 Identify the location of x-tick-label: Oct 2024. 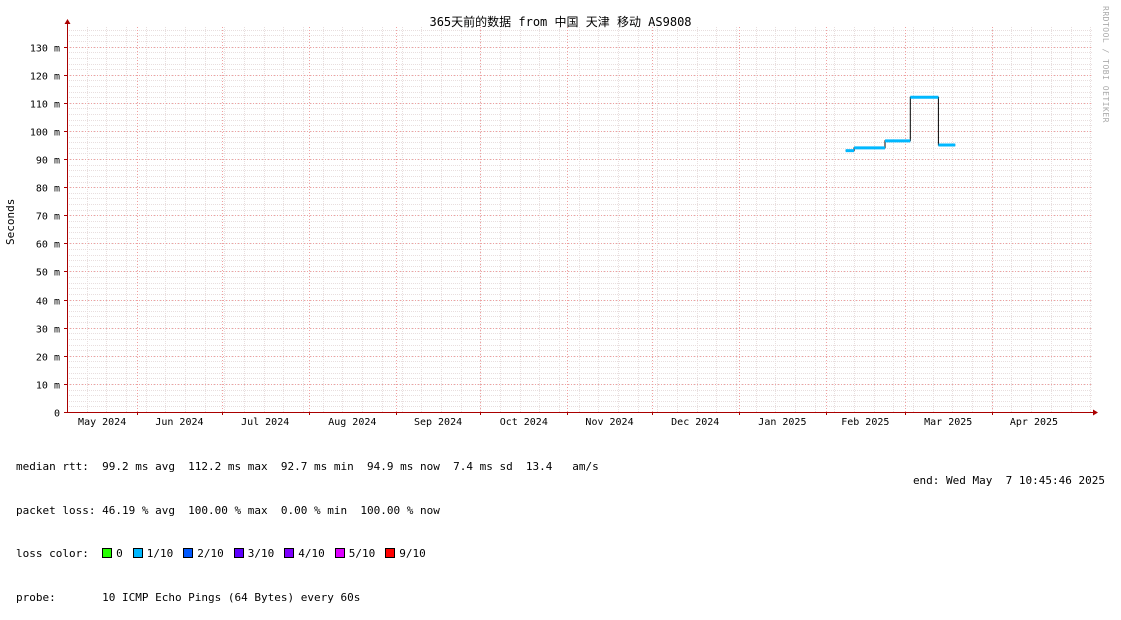
(524, 422).